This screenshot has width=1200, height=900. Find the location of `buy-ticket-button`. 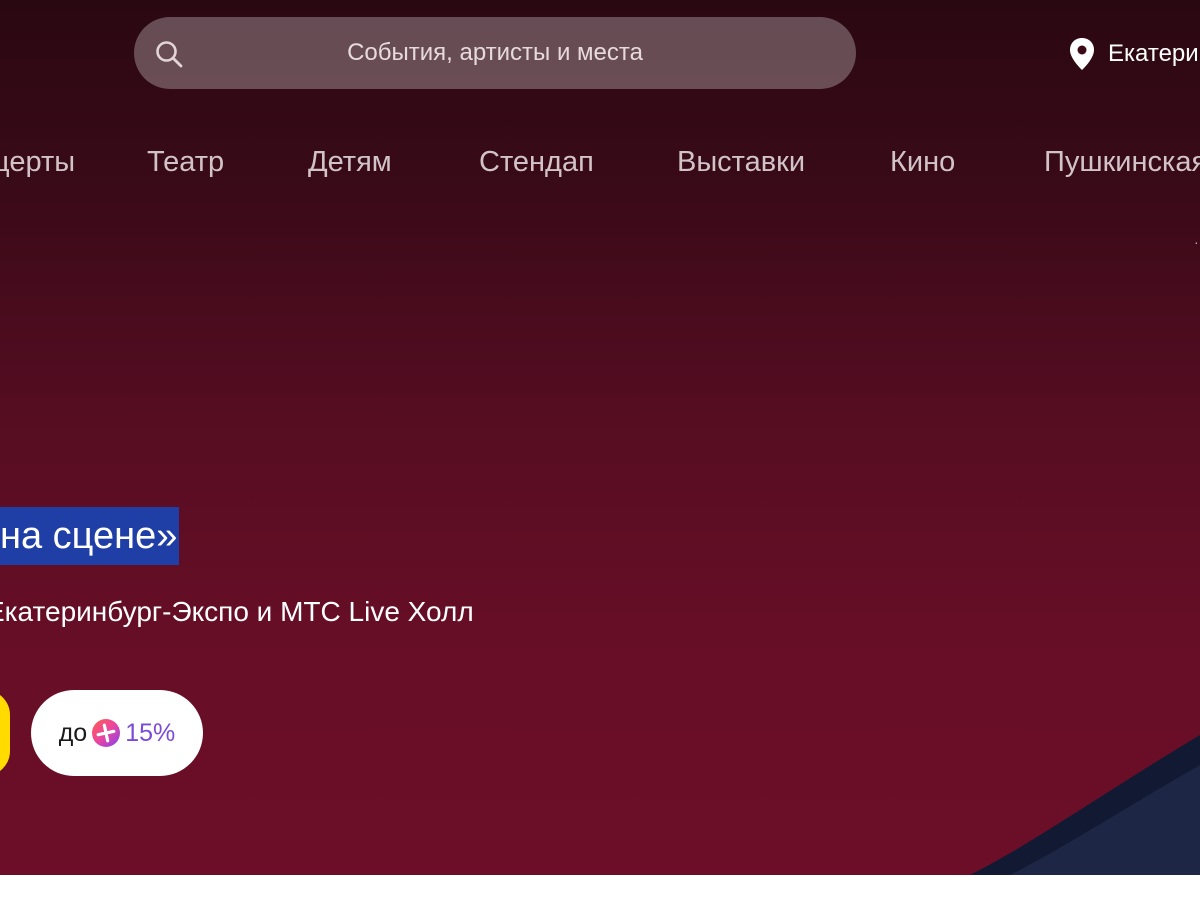

buy-ticket-button is located at coordinates (5, 733).